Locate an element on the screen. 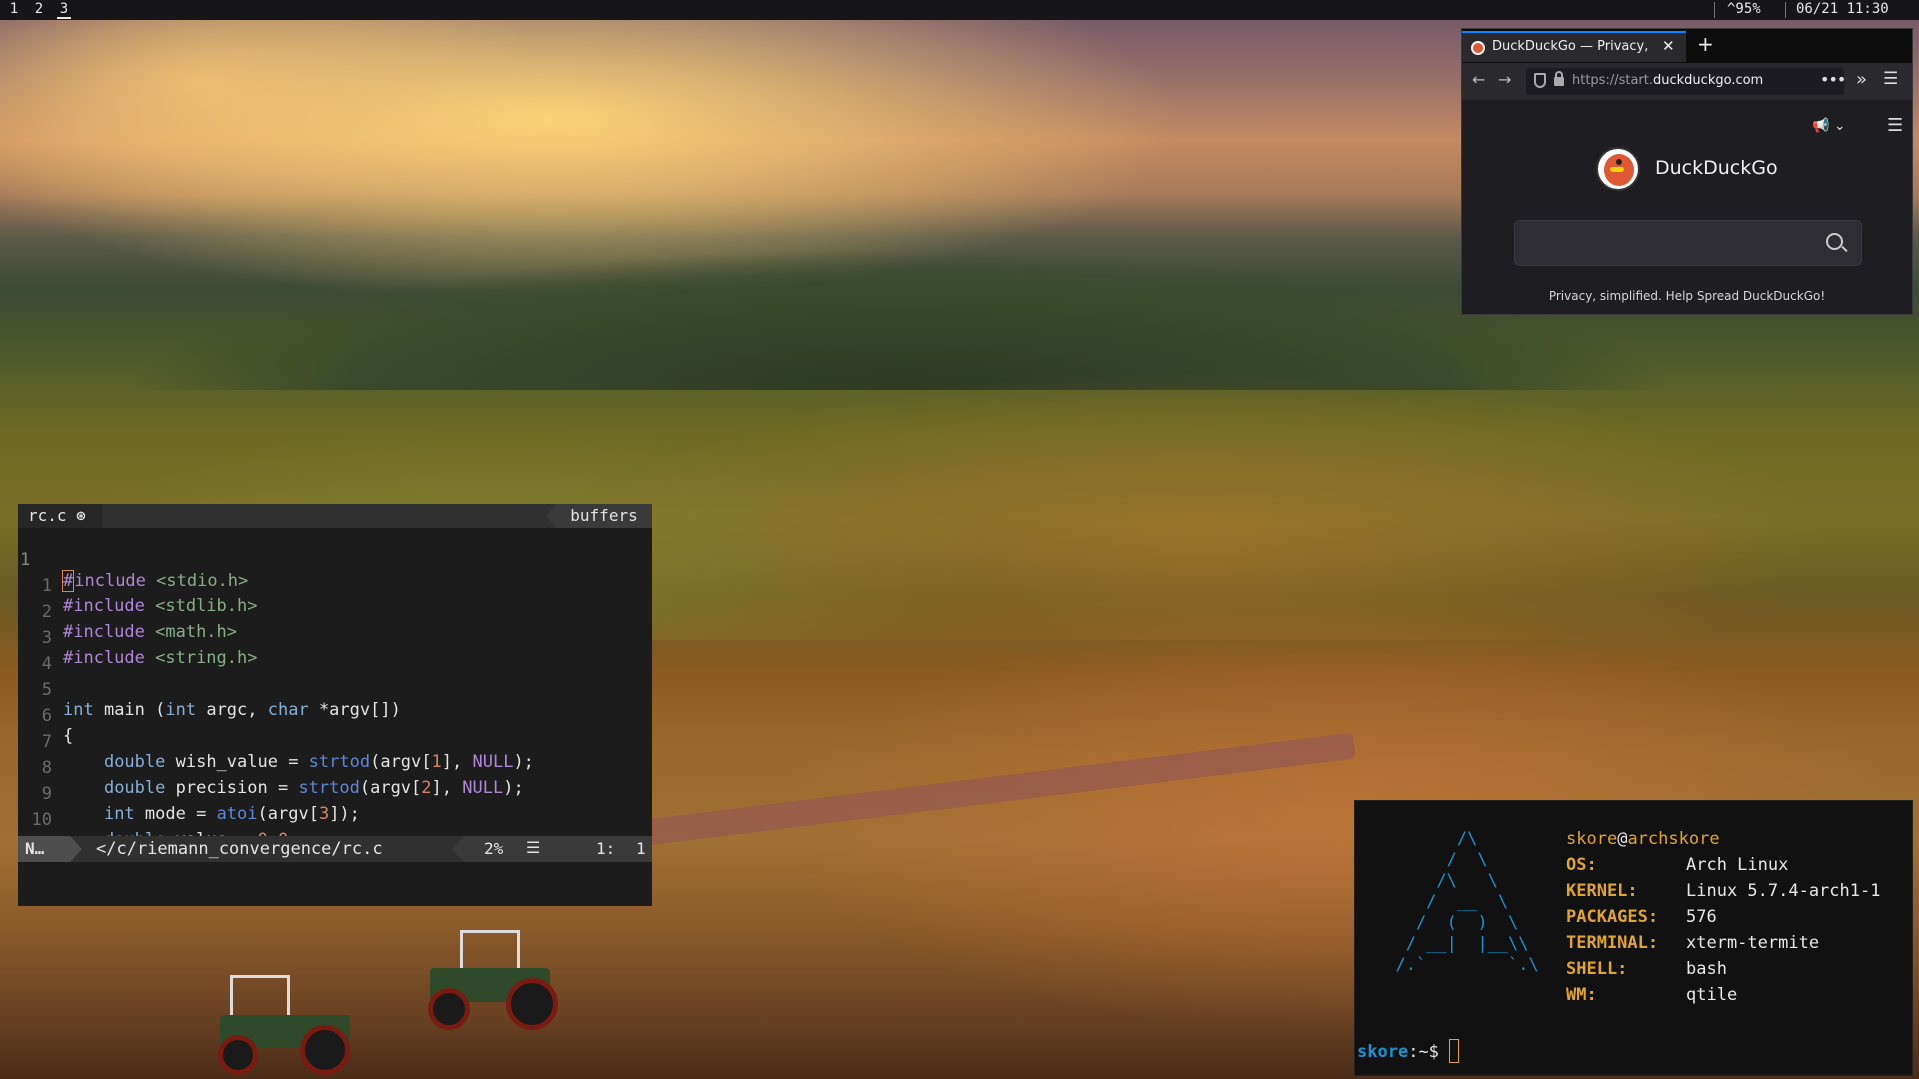 The height and width of the screenshot is (1079, 1919). tabline: rc.c ⊛ buffers is located at coordinates (335, 516).